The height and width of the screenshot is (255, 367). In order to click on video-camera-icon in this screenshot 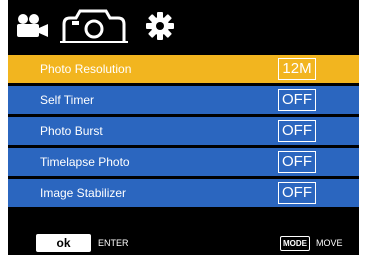, I will do `click(32, 25)`.